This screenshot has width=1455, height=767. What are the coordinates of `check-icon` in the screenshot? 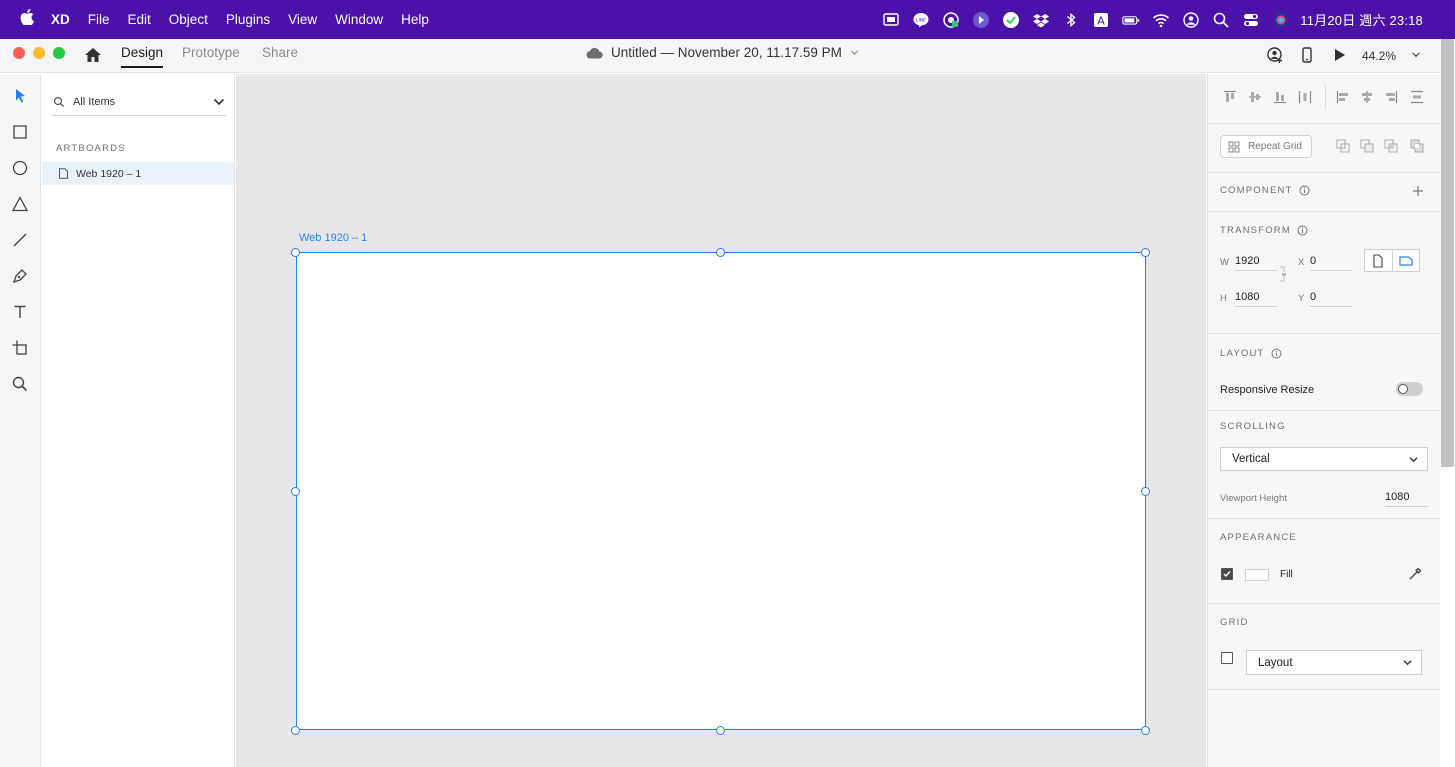 It's located at (1227, 574).